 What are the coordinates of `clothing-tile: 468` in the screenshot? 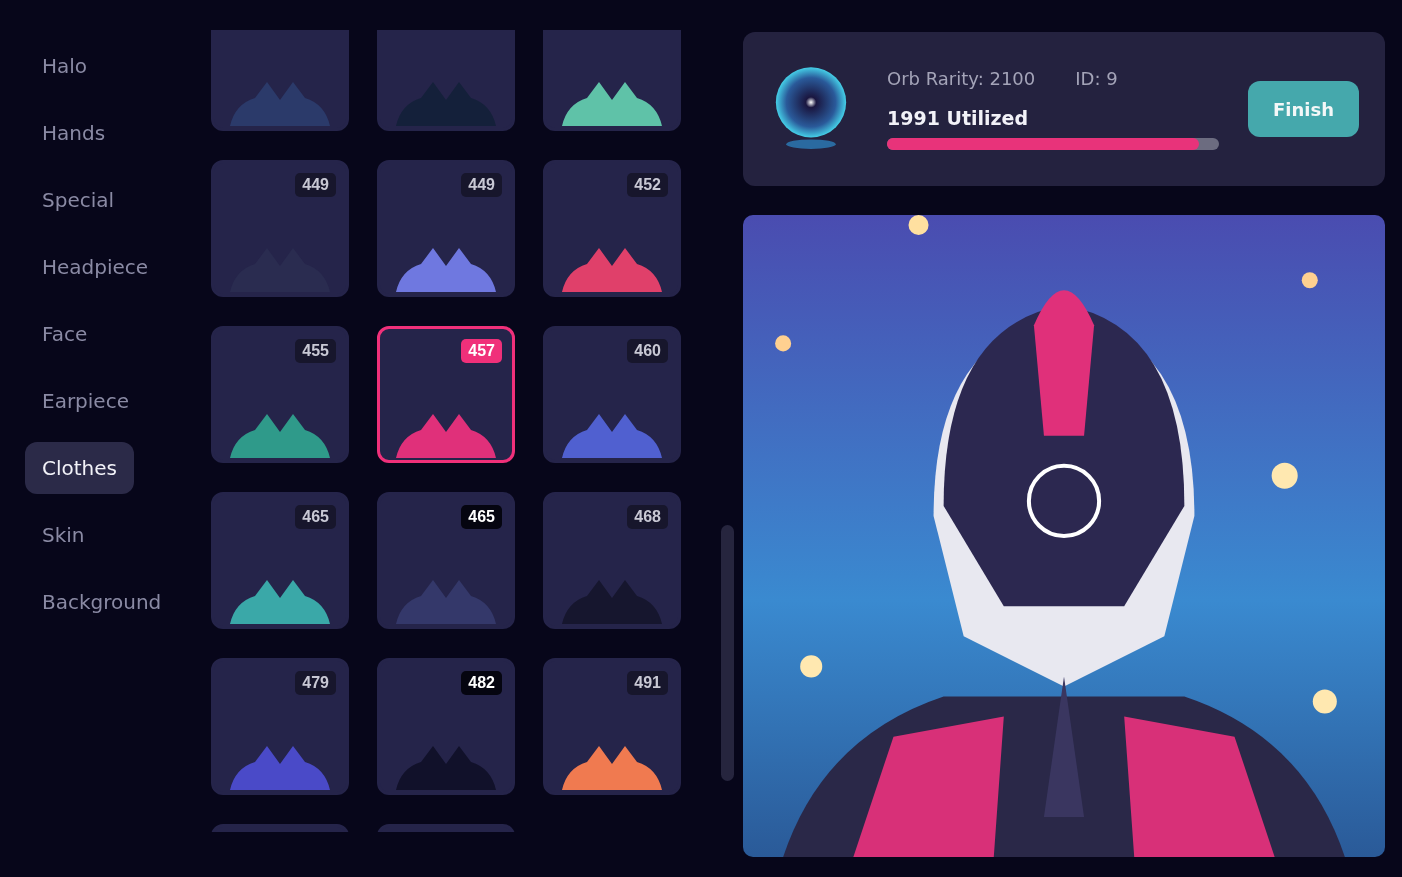 It's located at (612, 560).